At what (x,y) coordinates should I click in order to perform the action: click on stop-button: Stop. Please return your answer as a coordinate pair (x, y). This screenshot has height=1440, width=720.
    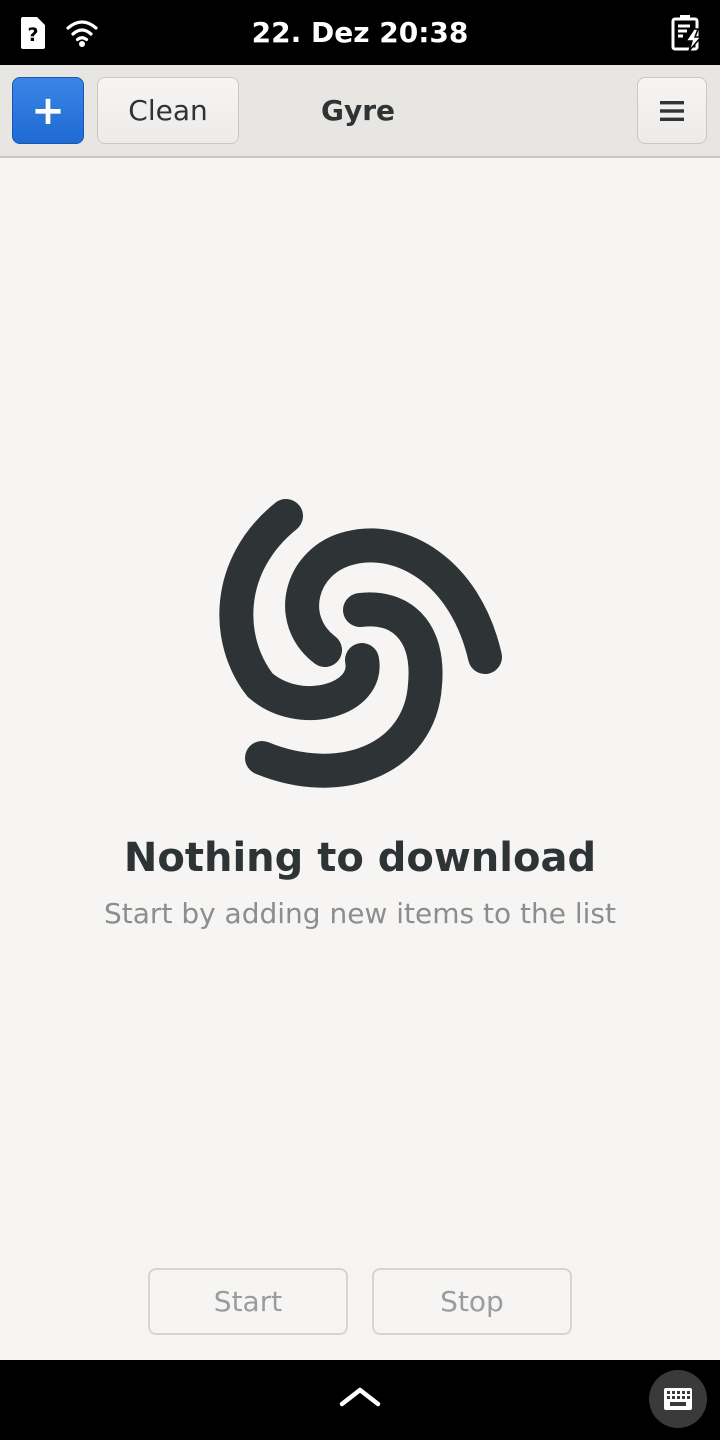
    Looking at the image, I should click on (472, 1301).